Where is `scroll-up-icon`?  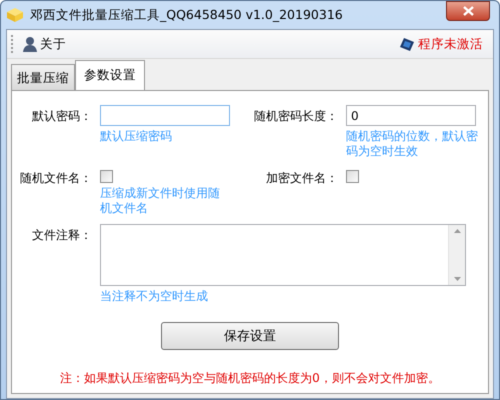 scroll-up-icon is located at coordinates (457, 231).